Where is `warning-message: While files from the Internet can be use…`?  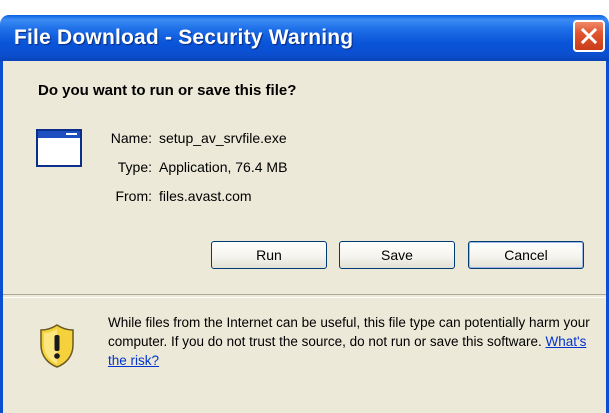 warning-message: While files from the Internet can be use… is located at coordinates (349, 332).